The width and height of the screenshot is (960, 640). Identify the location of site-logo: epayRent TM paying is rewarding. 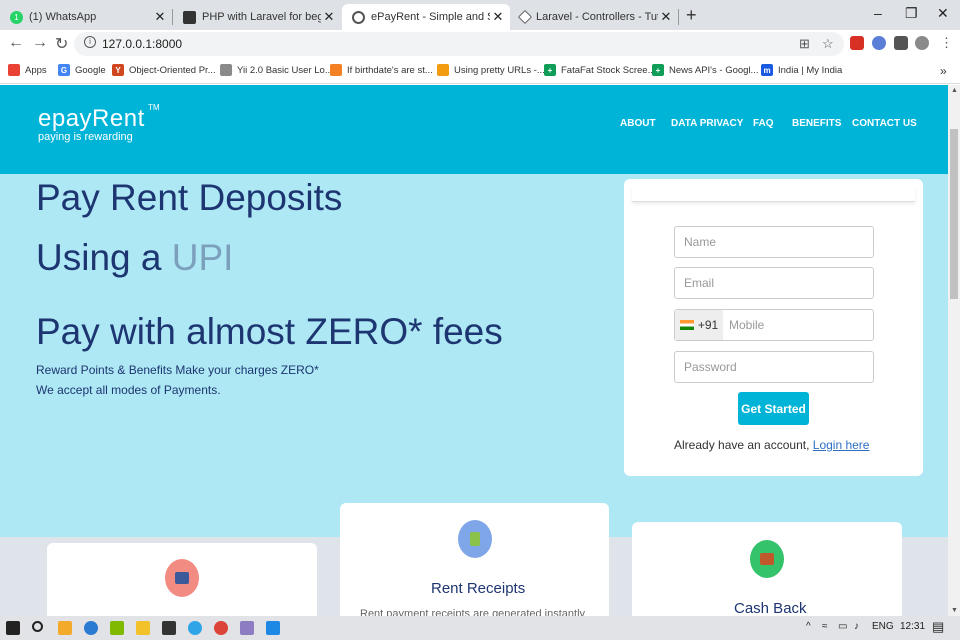
(99, 123).